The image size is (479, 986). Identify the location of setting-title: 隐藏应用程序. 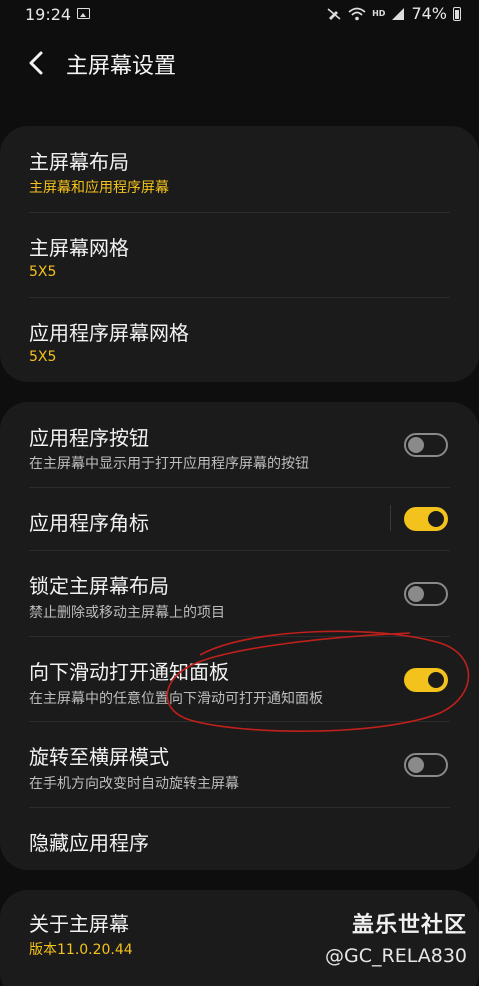
(89, 843).